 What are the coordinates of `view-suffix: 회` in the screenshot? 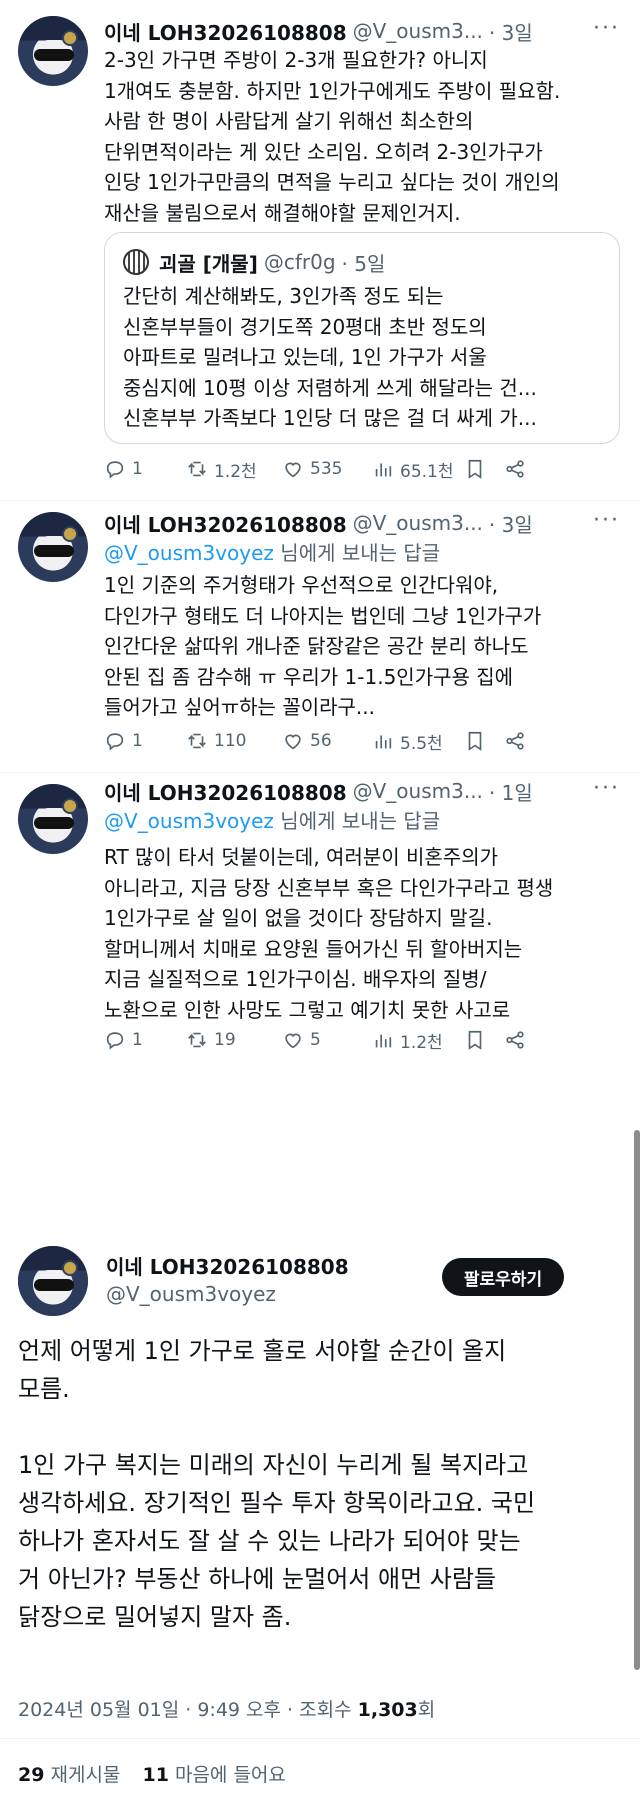 It's located at (426, 1710).